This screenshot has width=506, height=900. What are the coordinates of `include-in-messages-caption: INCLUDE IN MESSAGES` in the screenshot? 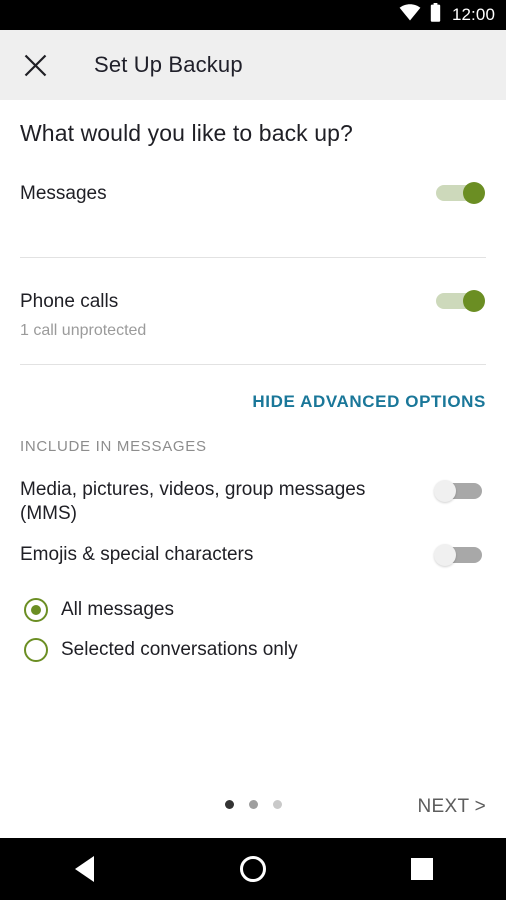 It's located at (113, 446).